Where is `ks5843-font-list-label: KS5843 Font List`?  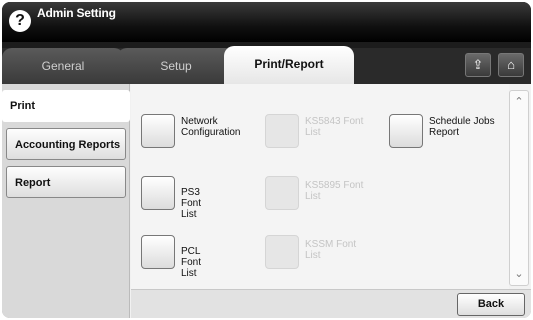 ks5843-font-list-label: KS5843 Font List is located at coordinates (334, 127).